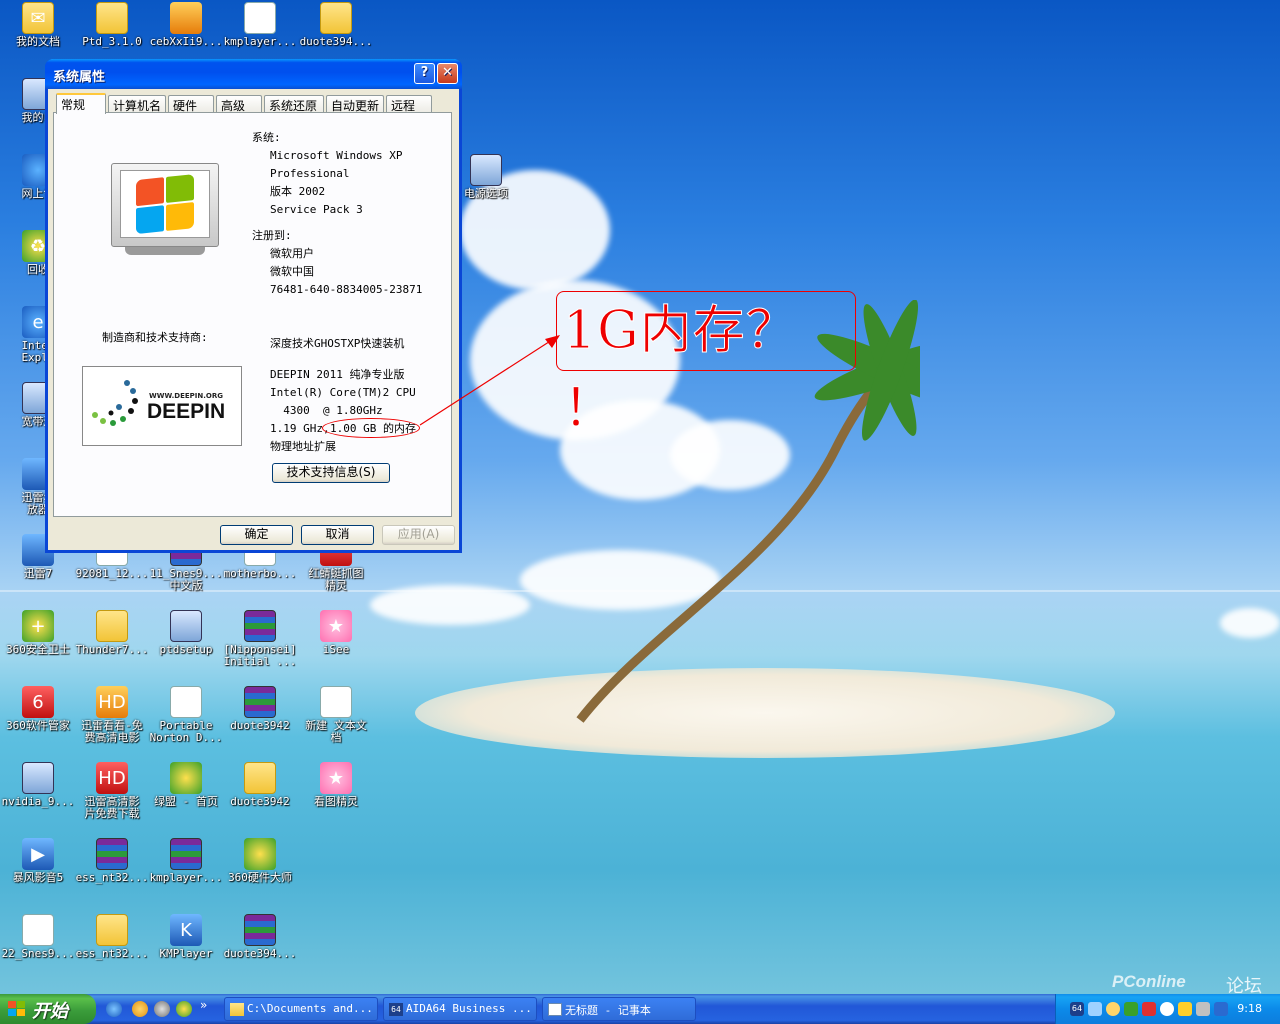 The height and width of the screenshot is (1024, 1280). Describe the element at coordinates (155, 337) in the screenshot. I see `manufacturer-label: 制造商和技术支持商:` at that location.